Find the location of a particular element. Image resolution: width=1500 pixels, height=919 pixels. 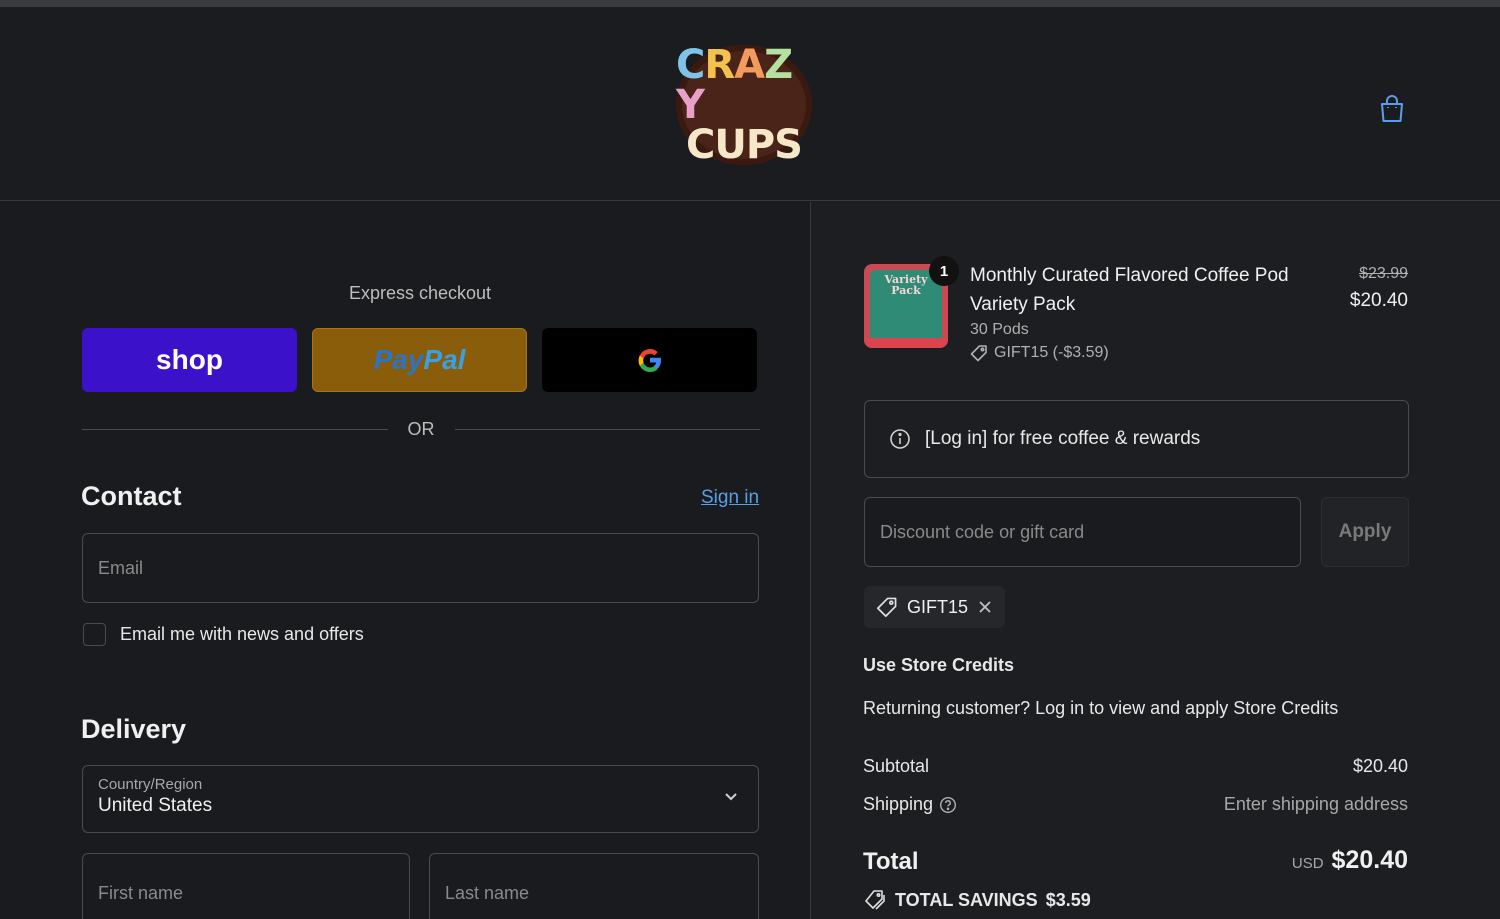

paypal-label-part1: Pay is located at coordinates (398, 359).